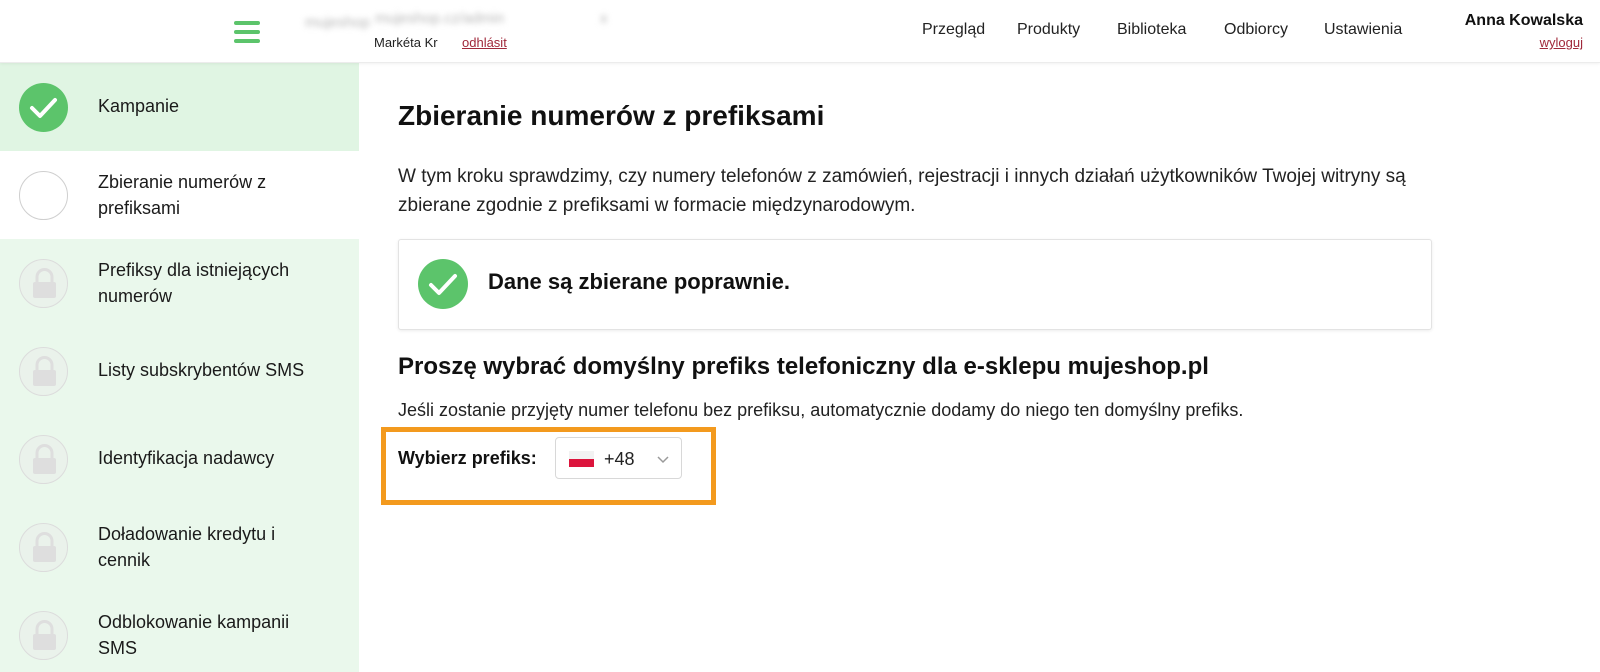  Describe the element at coordinates (604, 18) in the screenshot. I see `blurred-mark: x` at that location.